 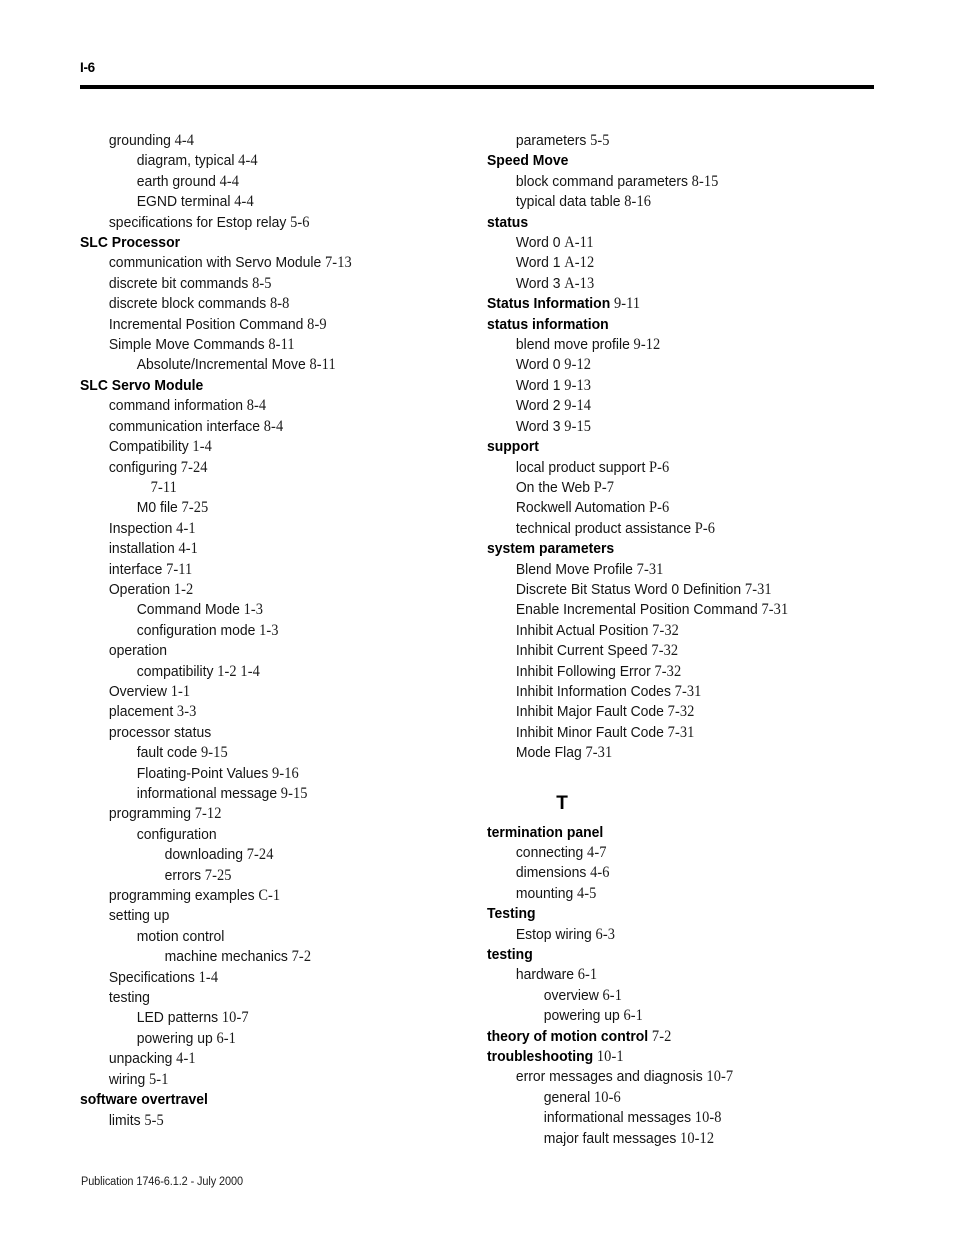 I want to click on index-entry: EGND terminal 4-4, so click(x=261, y=202).